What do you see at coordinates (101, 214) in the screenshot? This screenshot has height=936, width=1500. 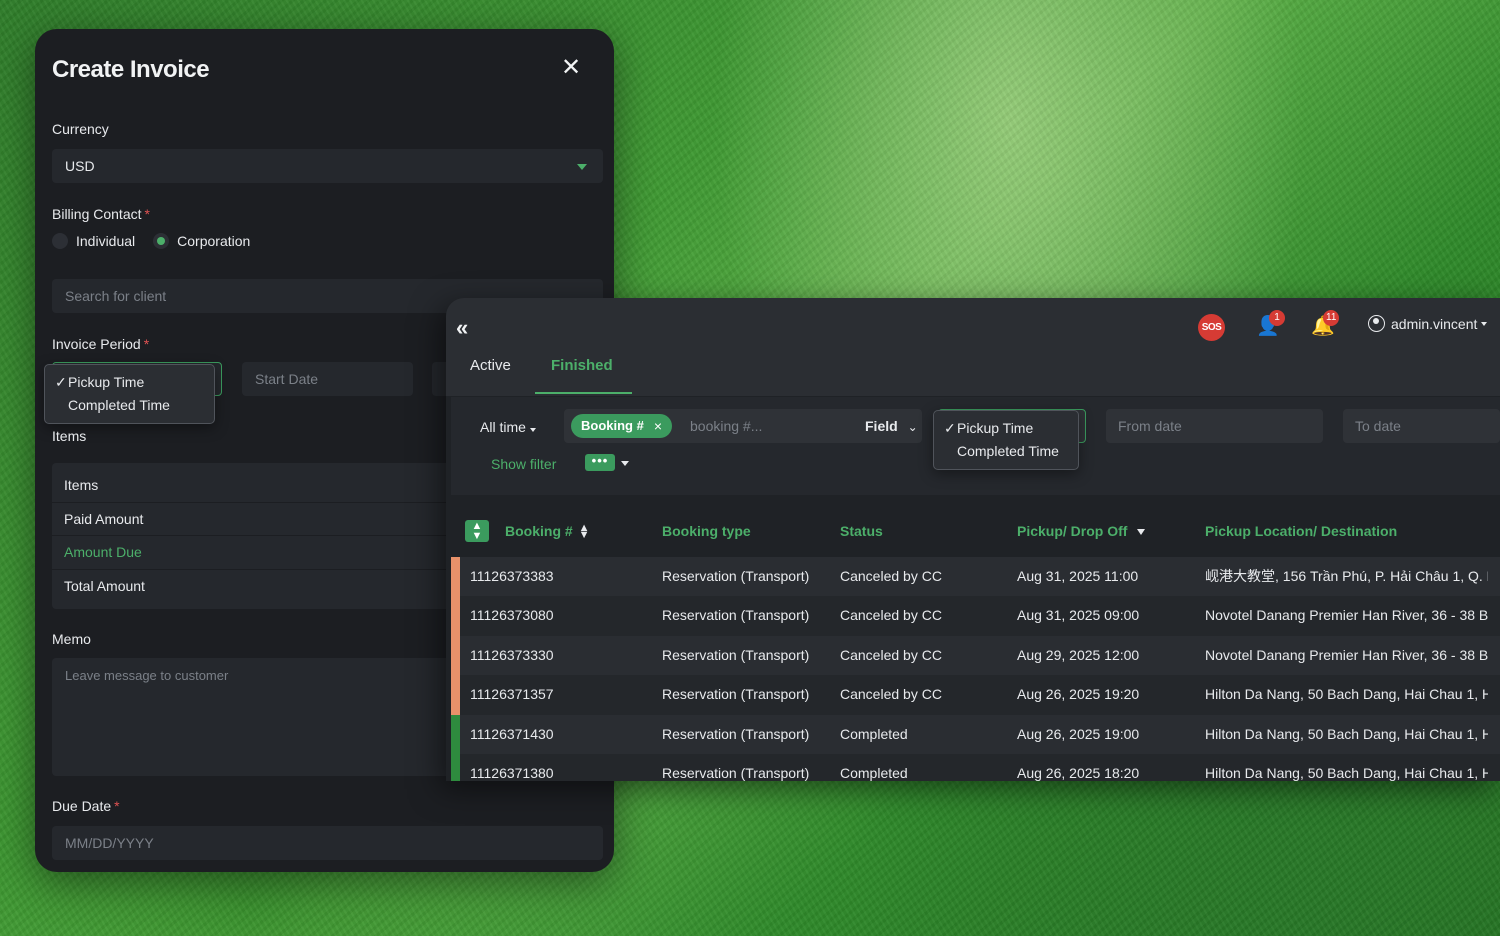 I see `billing-contact-label: Billing Contact *` at bounding box center [101, 214].